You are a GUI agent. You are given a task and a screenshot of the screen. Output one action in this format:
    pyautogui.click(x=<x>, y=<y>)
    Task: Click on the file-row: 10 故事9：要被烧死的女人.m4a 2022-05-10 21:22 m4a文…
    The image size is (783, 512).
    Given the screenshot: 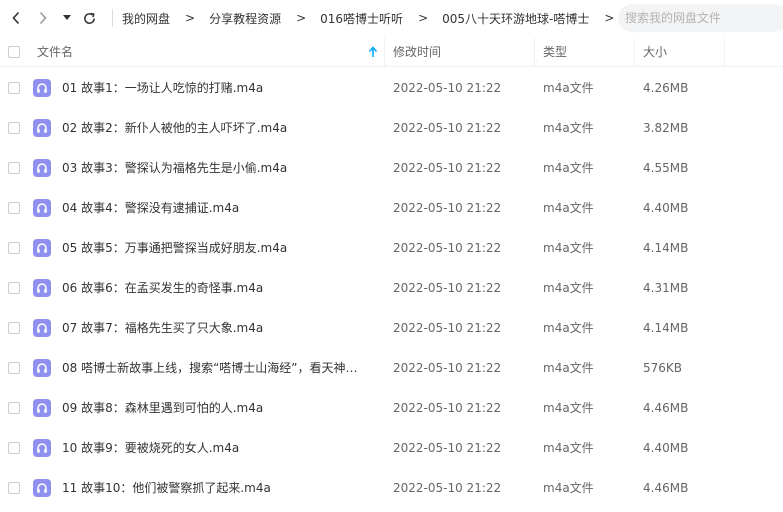 What is the action you would take?
    pyautogui.click(x=391, y=448)
    